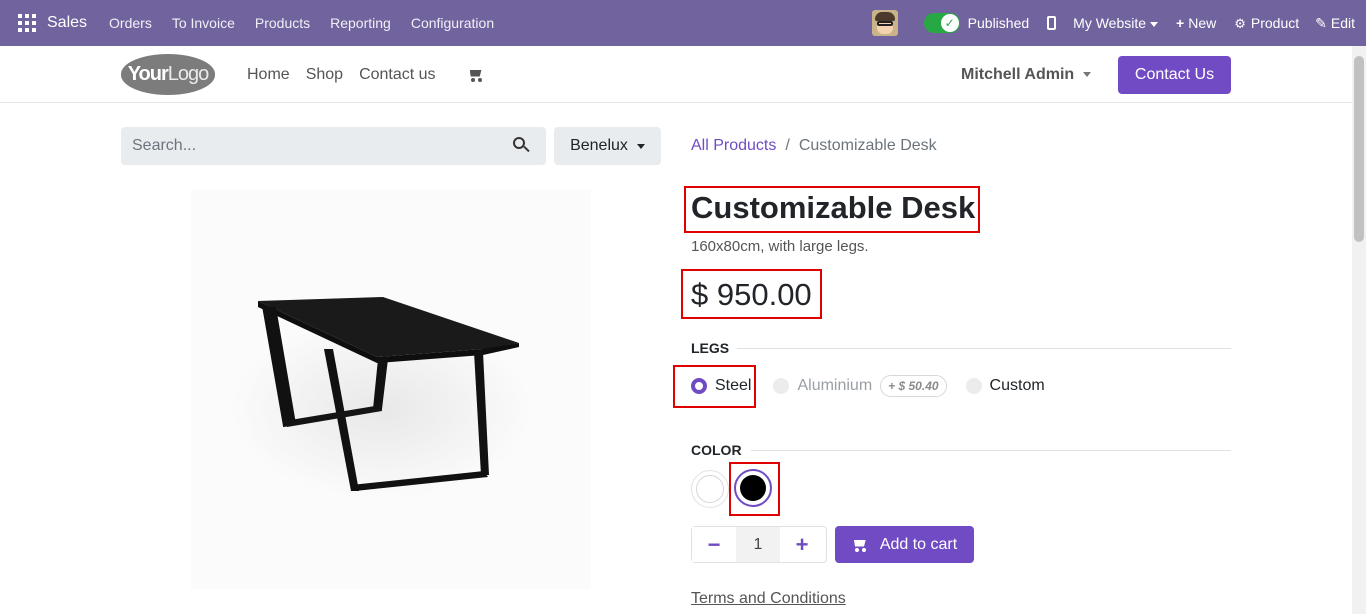  I want to click on apps-grid-icon, so click(27, 23).